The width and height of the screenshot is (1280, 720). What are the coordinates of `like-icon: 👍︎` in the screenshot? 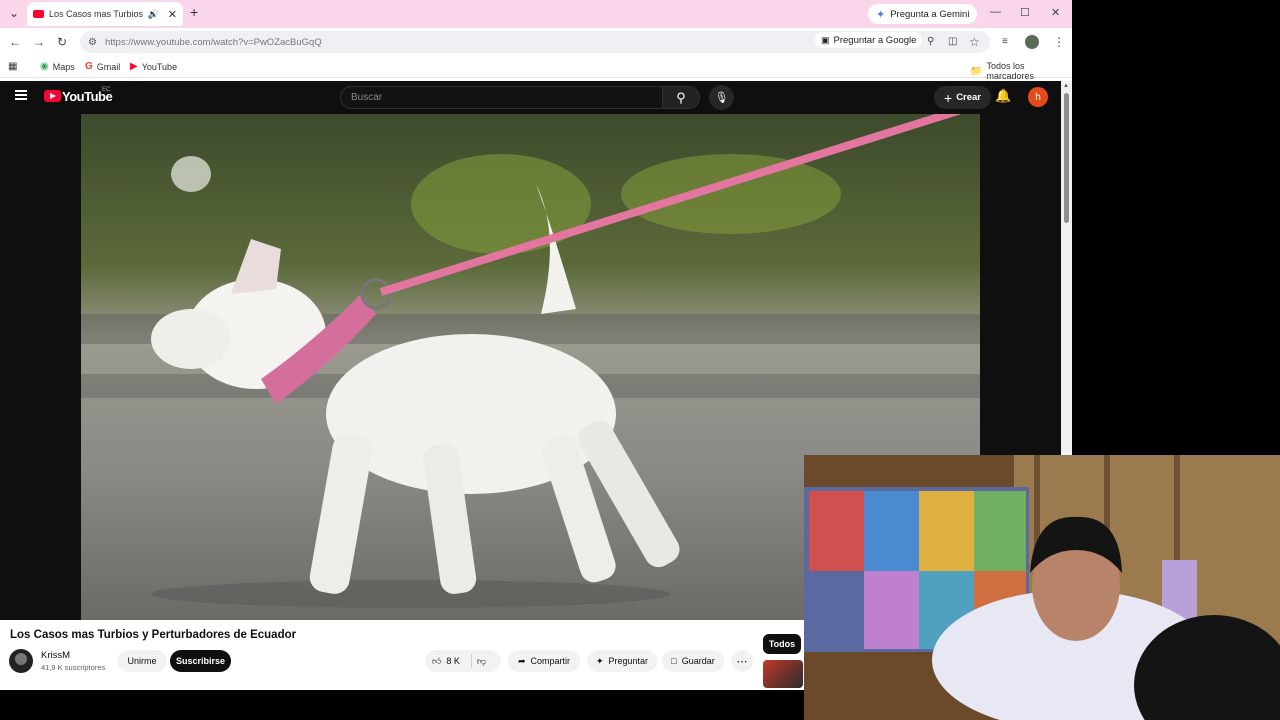 It's located at (436, 661).